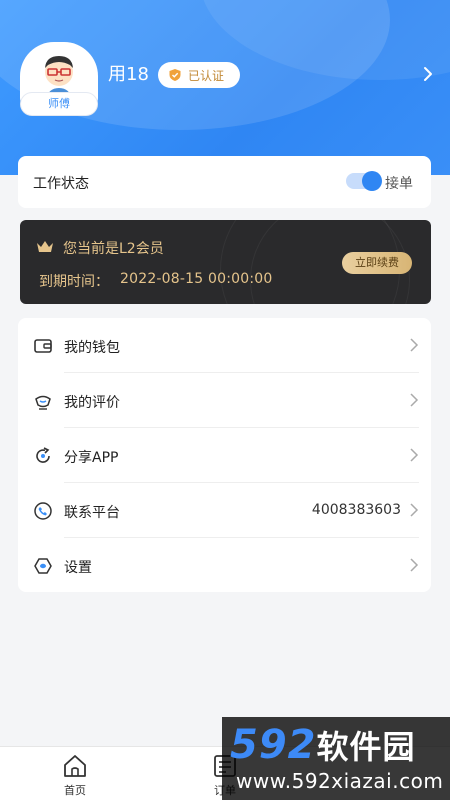  Describe the element at coordinates (224, 510) in the screenshot. I see `menu-item-contact: 联系平台 4008383603` at that location.